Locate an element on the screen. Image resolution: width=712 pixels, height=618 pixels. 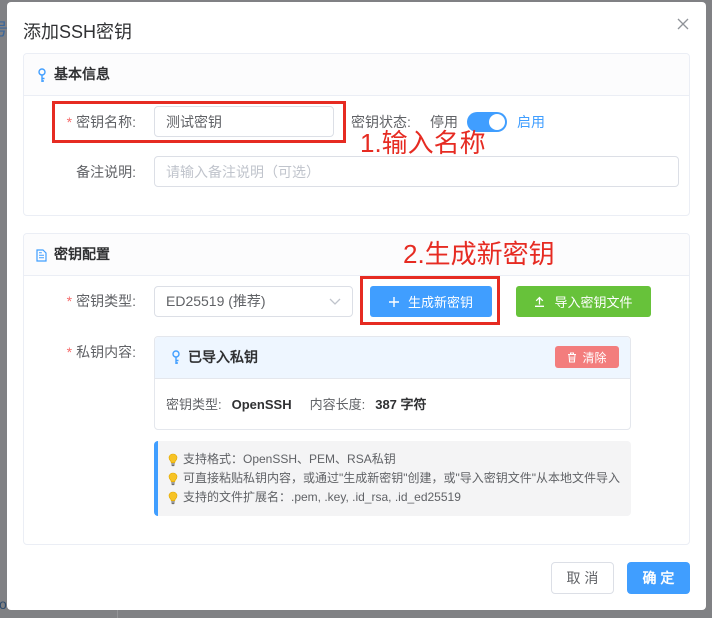
dialog-title: 添加SSH密钥 is located at coordinates (78, 32).